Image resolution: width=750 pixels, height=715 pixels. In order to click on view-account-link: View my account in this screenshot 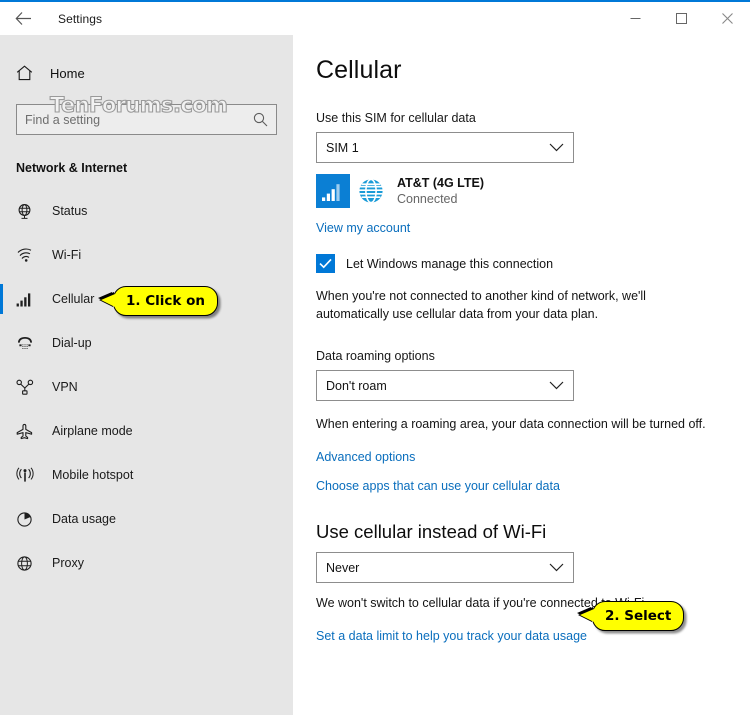, I will do `click(363, 228)`.